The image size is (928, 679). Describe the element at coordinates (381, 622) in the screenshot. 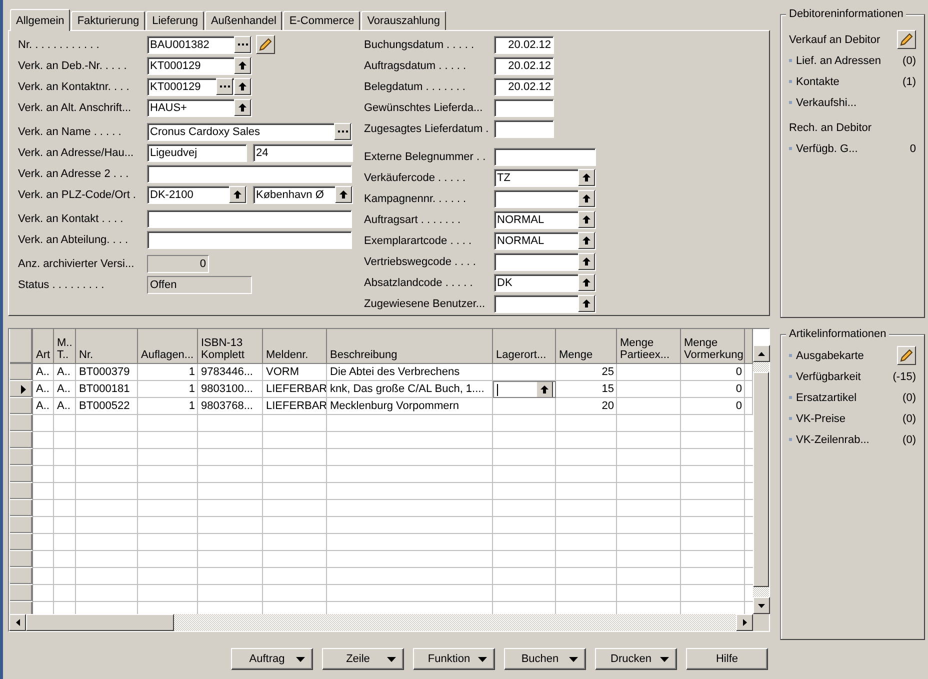

I see `horizontal-scrollbar` at that location.